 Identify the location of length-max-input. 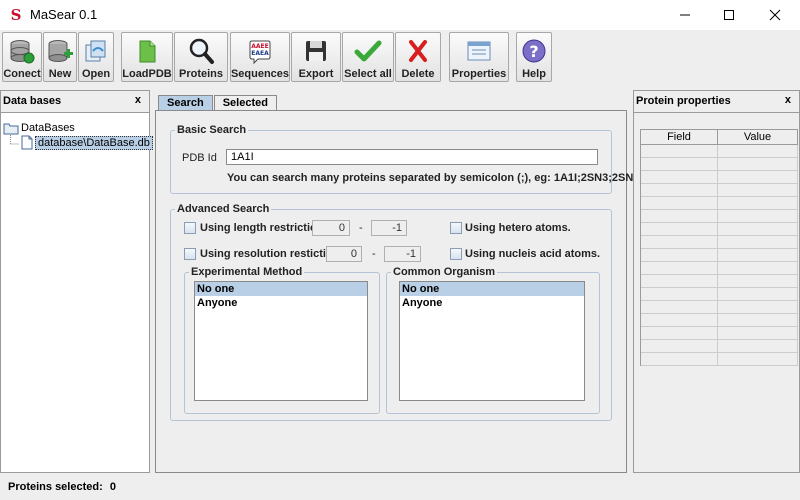
(389, 228).